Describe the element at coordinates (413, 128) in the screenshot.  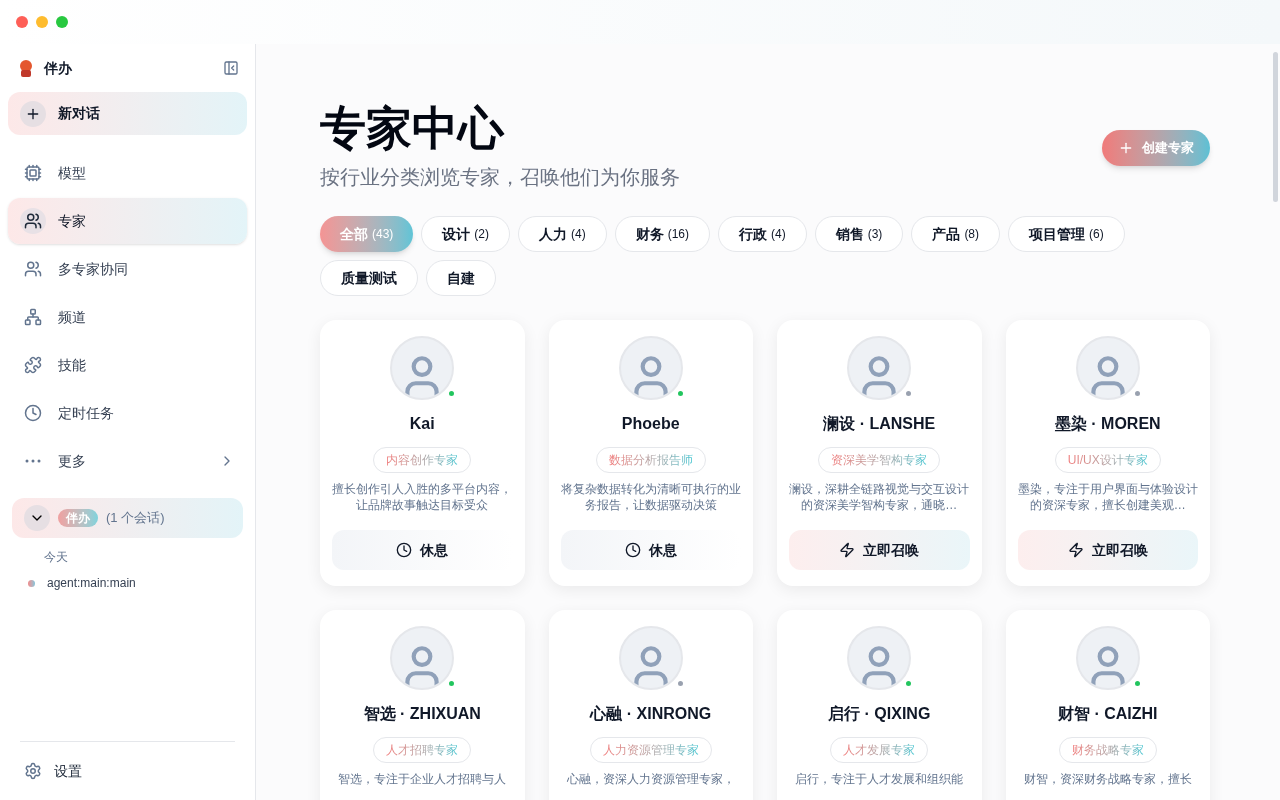
I see `page-title: 专家中心` at that location.